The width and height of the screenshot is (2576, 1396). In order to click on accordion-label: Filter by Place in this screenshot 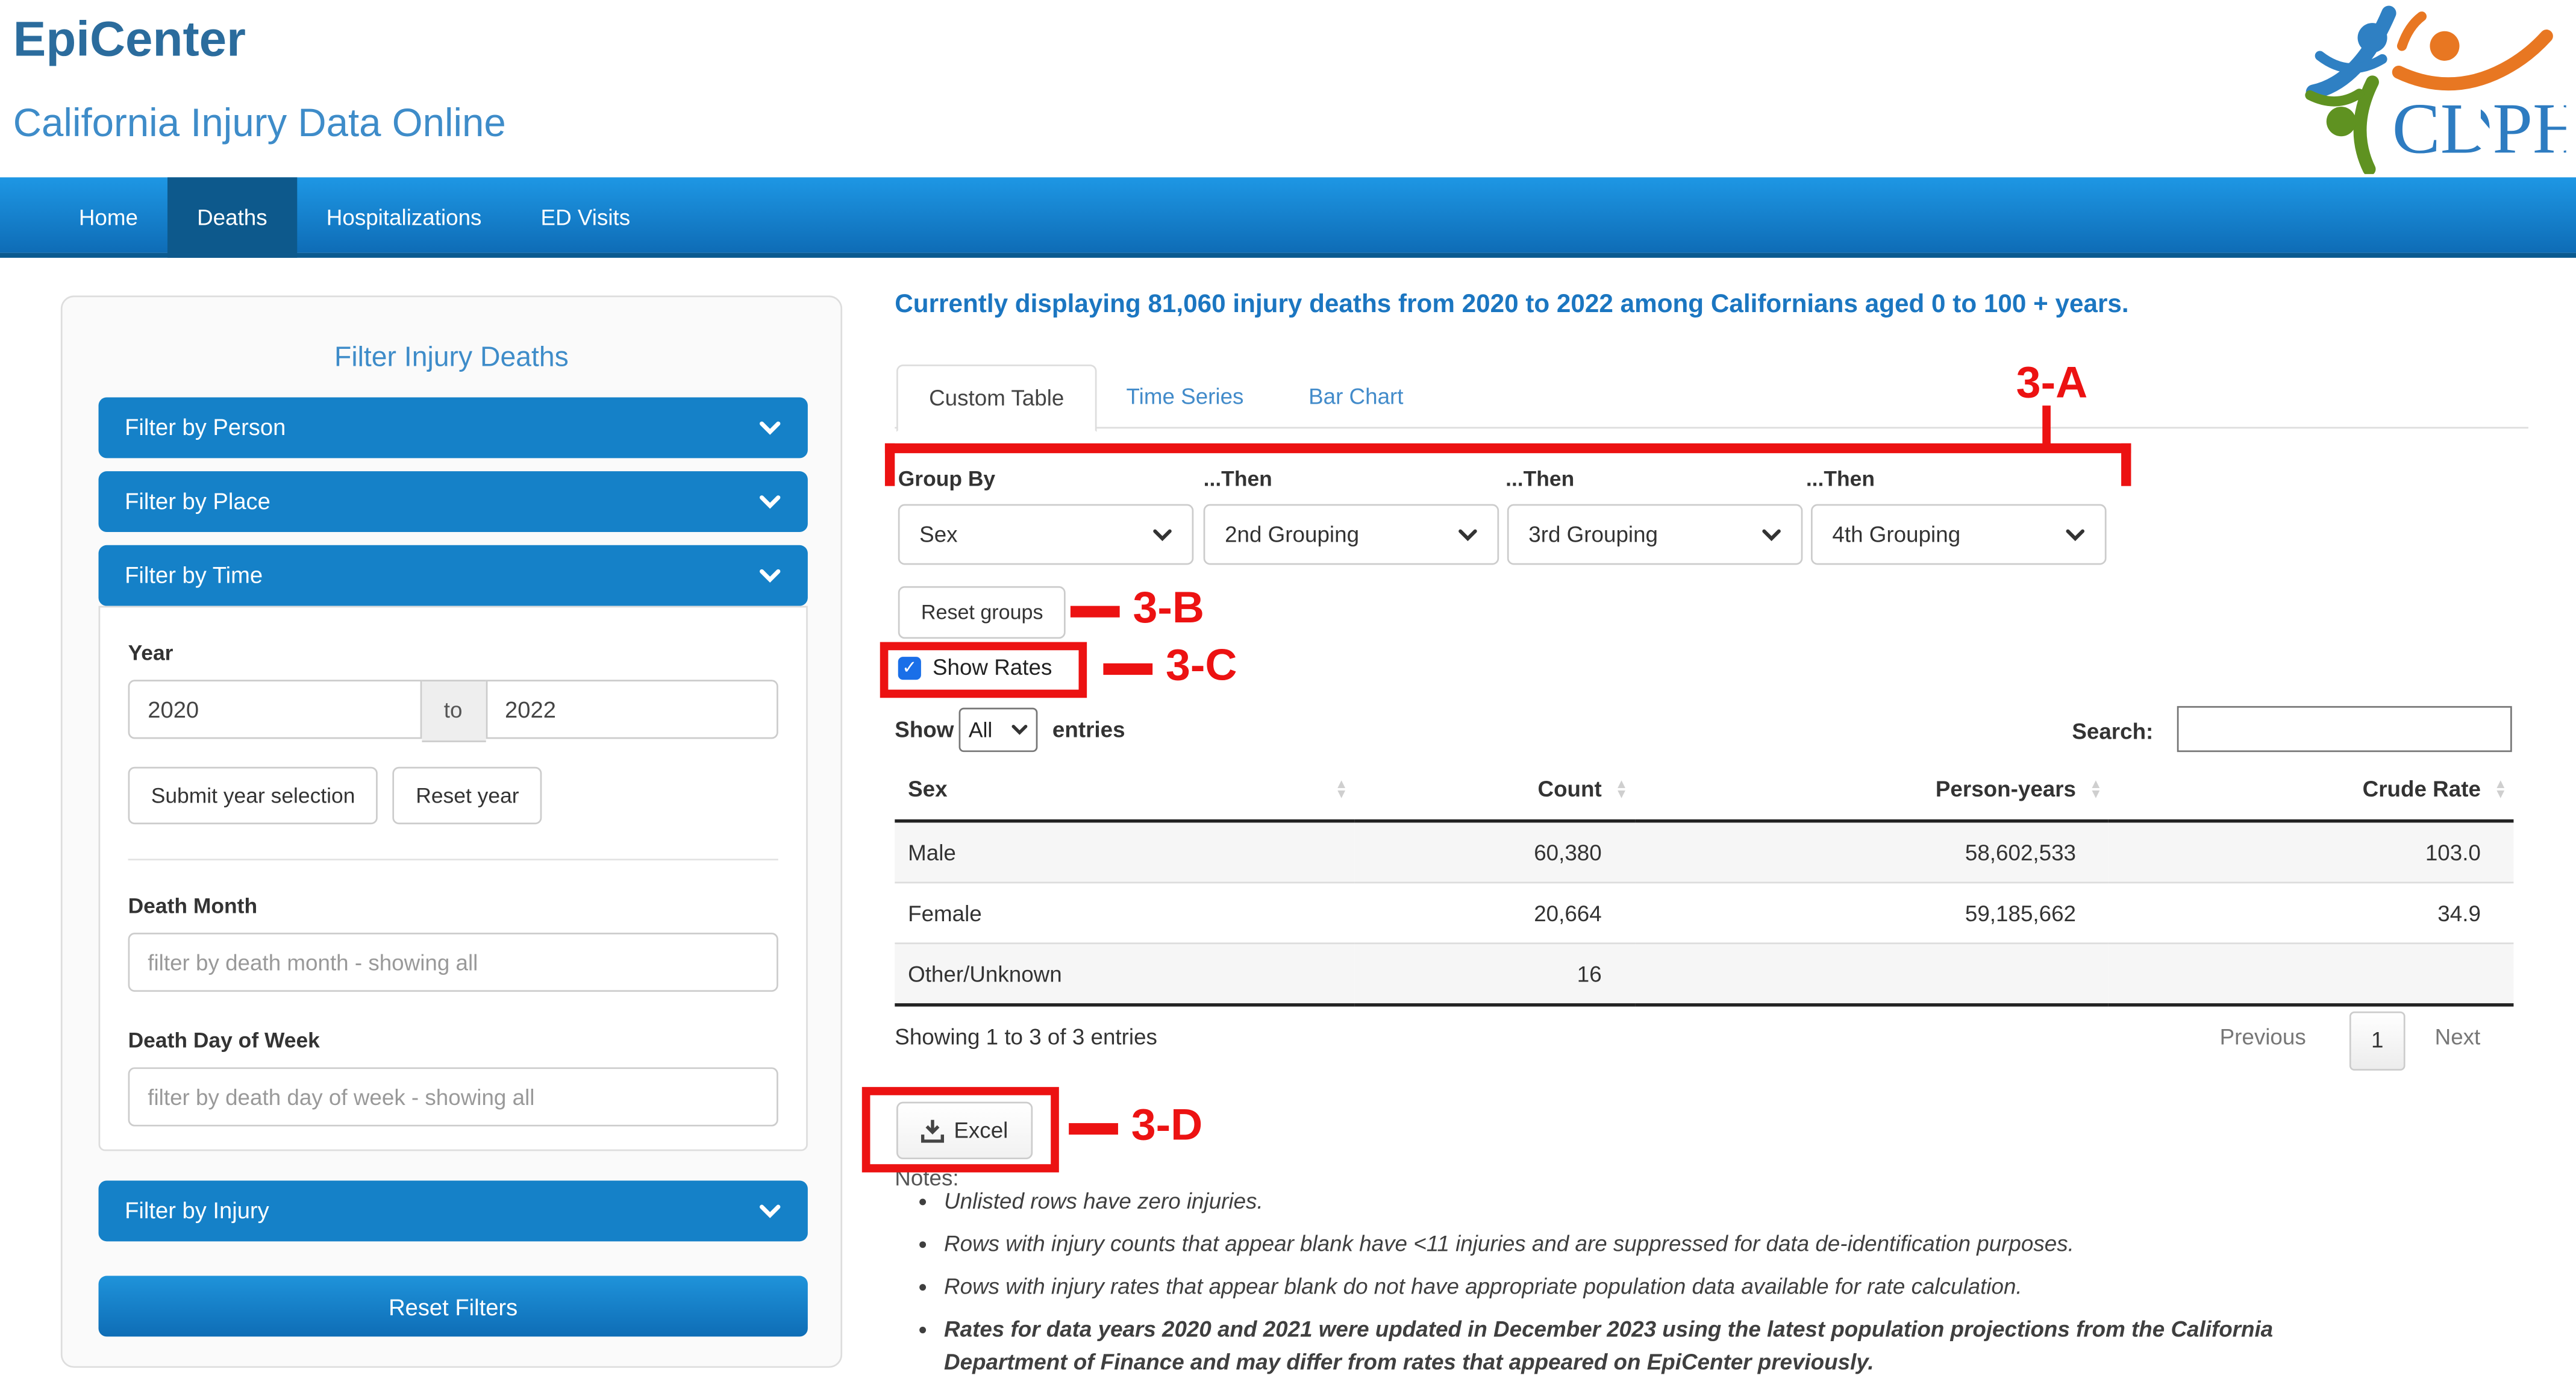, I will do `click(198, 501)`.